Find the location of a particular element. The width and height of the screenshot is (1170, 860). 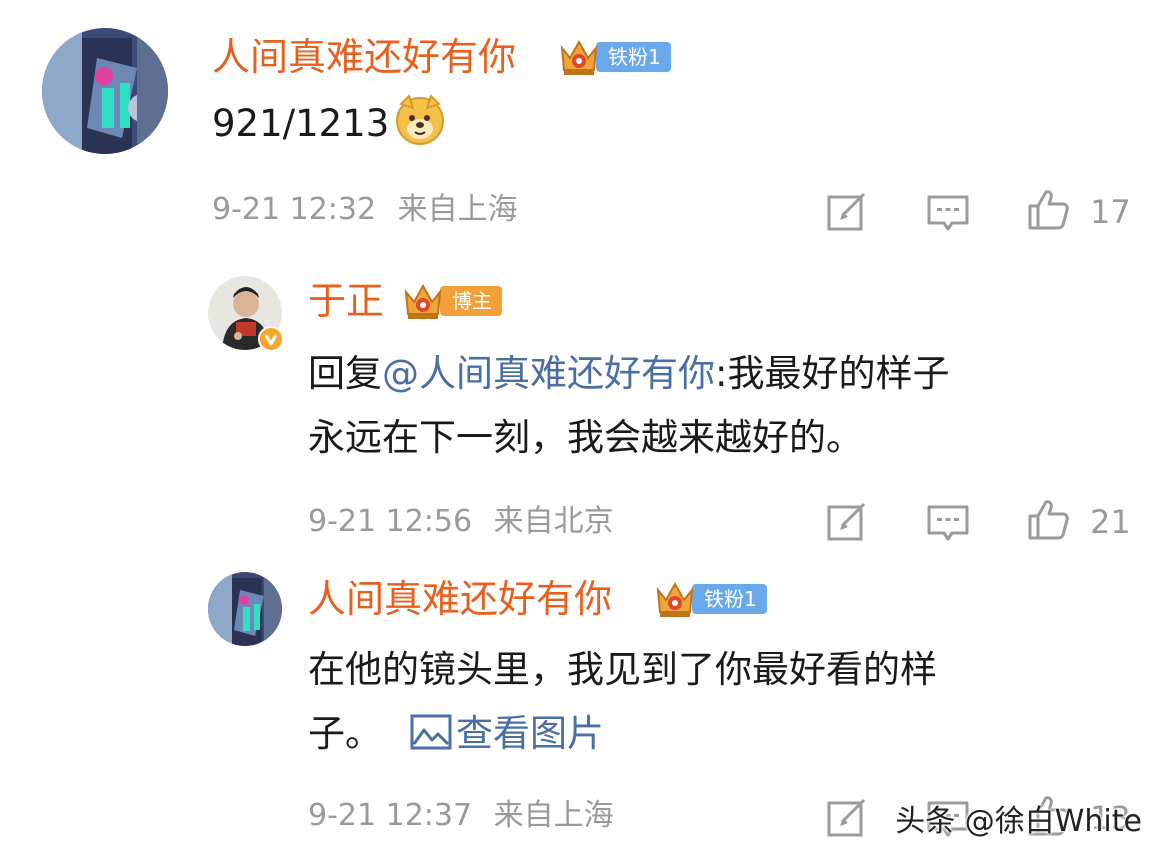

comment-content: 921/1213 is located at coordinates (301, 123).